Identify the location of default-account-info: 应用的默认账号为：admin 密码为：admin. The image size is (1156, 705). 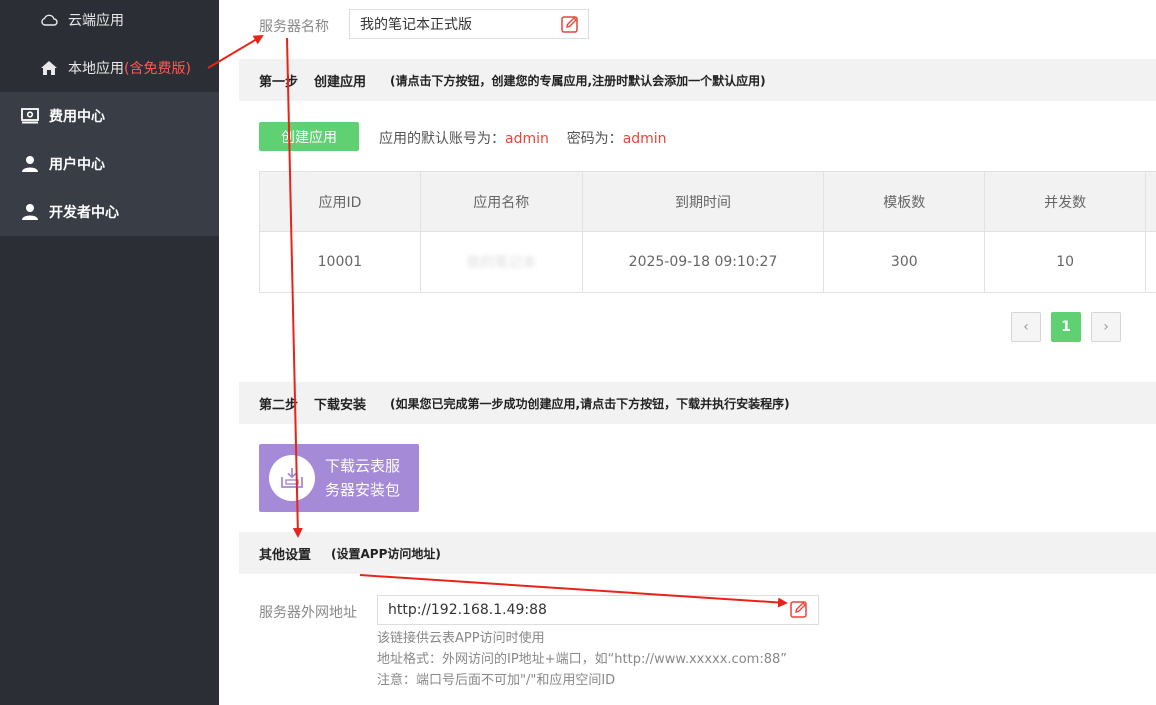
(523, 138).